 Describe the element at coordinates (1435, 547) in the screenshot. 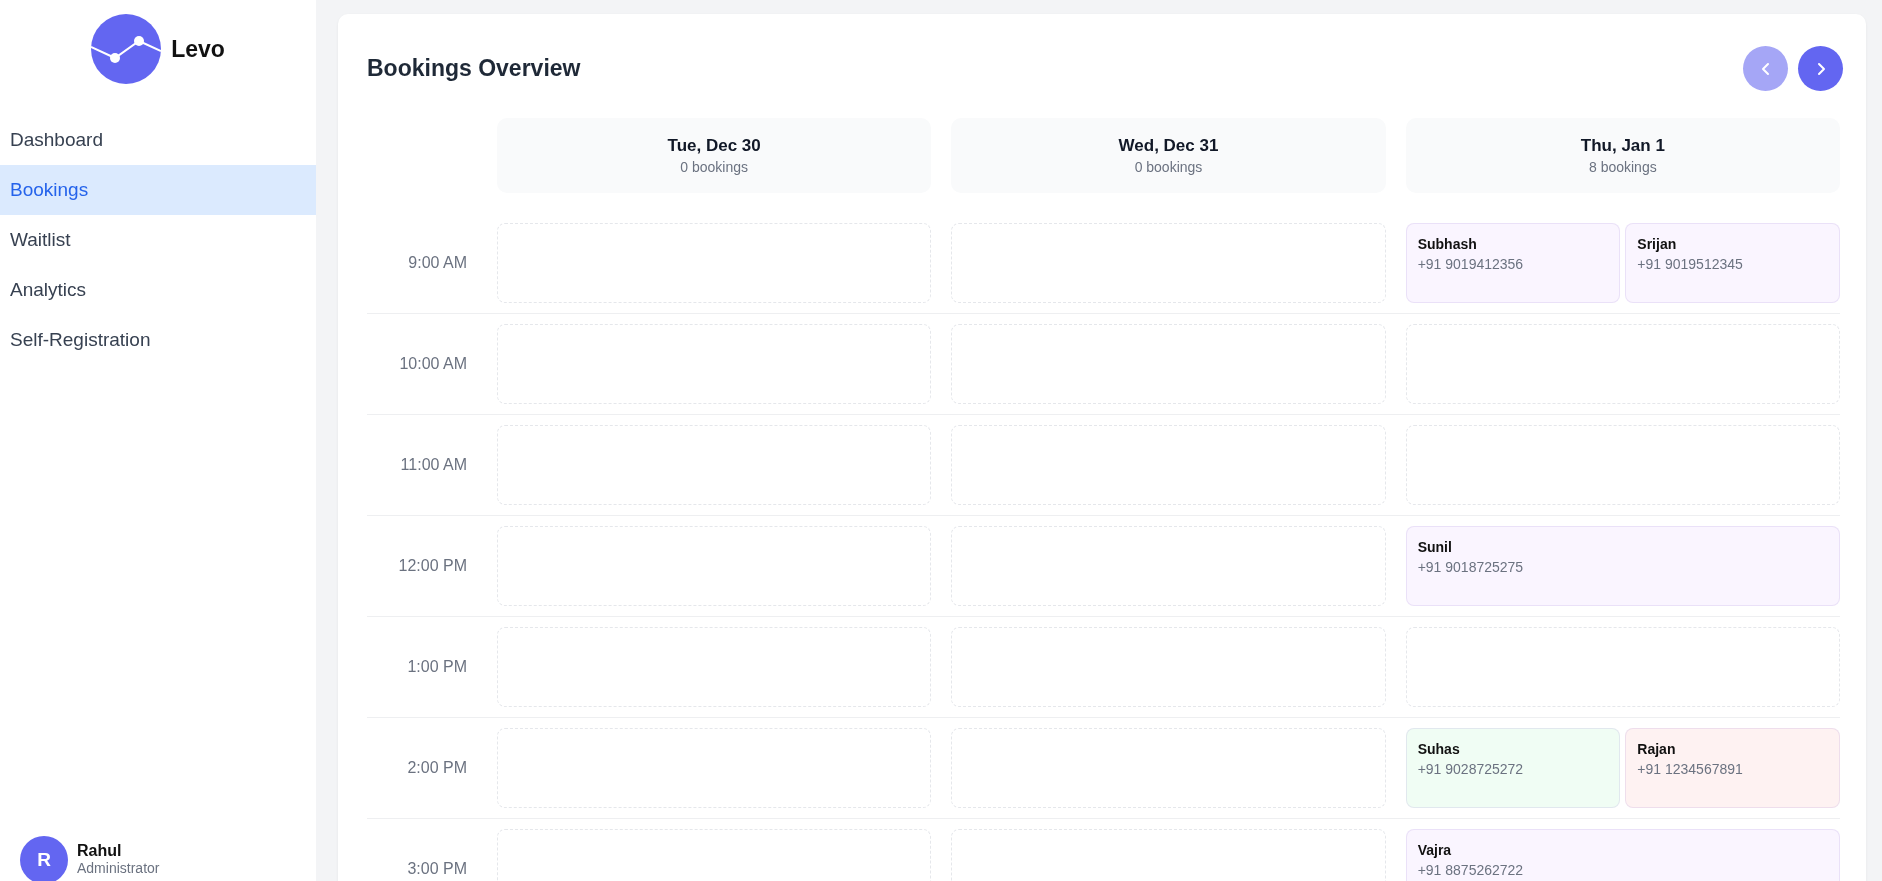

I see `guest-name: Sunil` at that location.